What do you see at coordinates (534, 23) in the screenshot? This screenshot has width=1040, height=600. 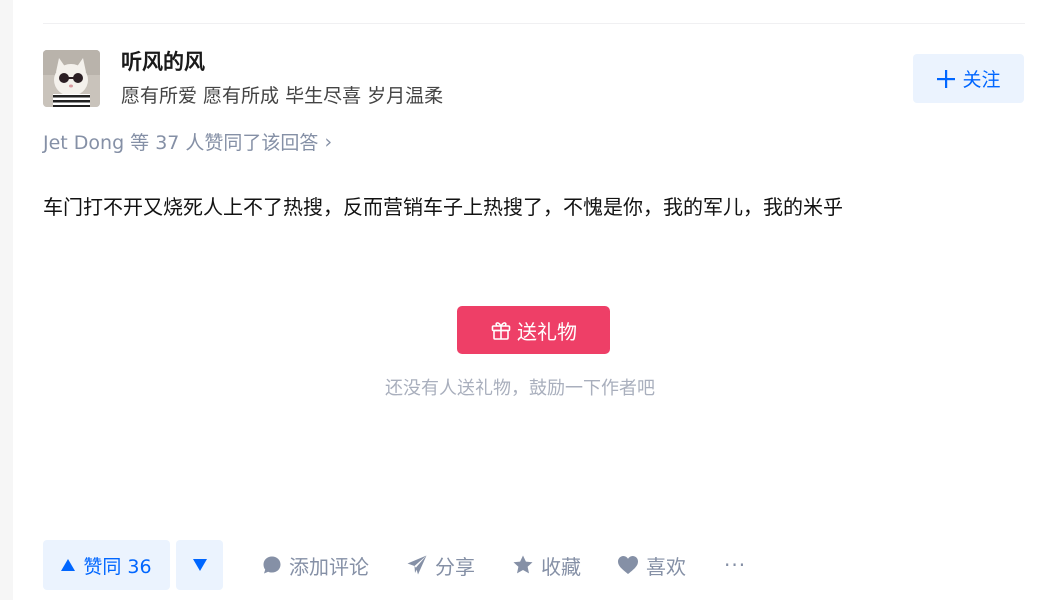 I see `top-divider` at bounding box center [534, 23].